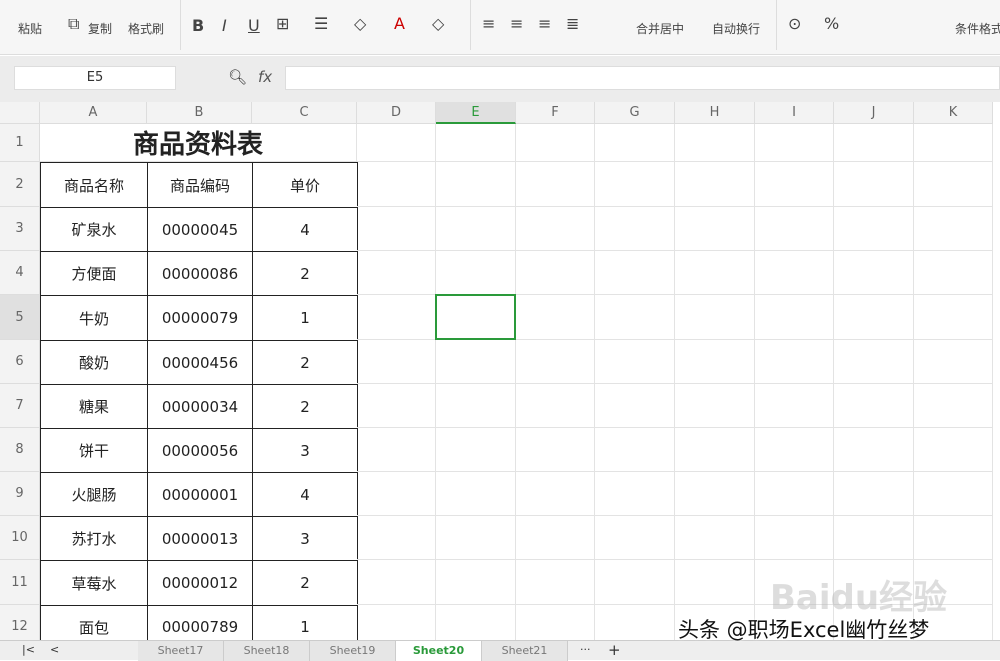  I want to click on cell-G12, so click(635, 622).